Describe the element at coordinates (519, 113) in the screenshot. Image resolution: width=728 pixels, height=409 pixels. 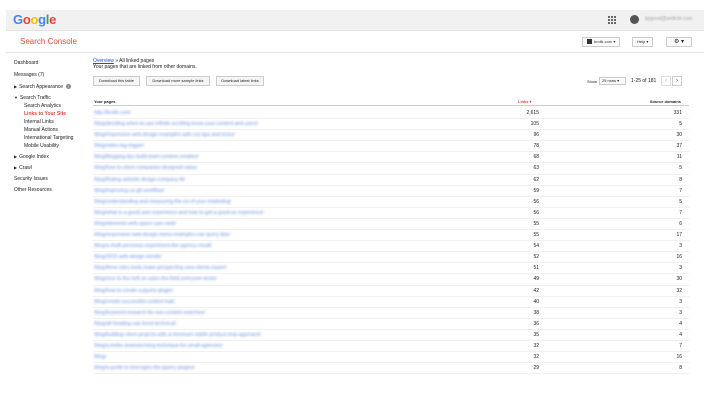
I see `links-count: 2,615` at that location.